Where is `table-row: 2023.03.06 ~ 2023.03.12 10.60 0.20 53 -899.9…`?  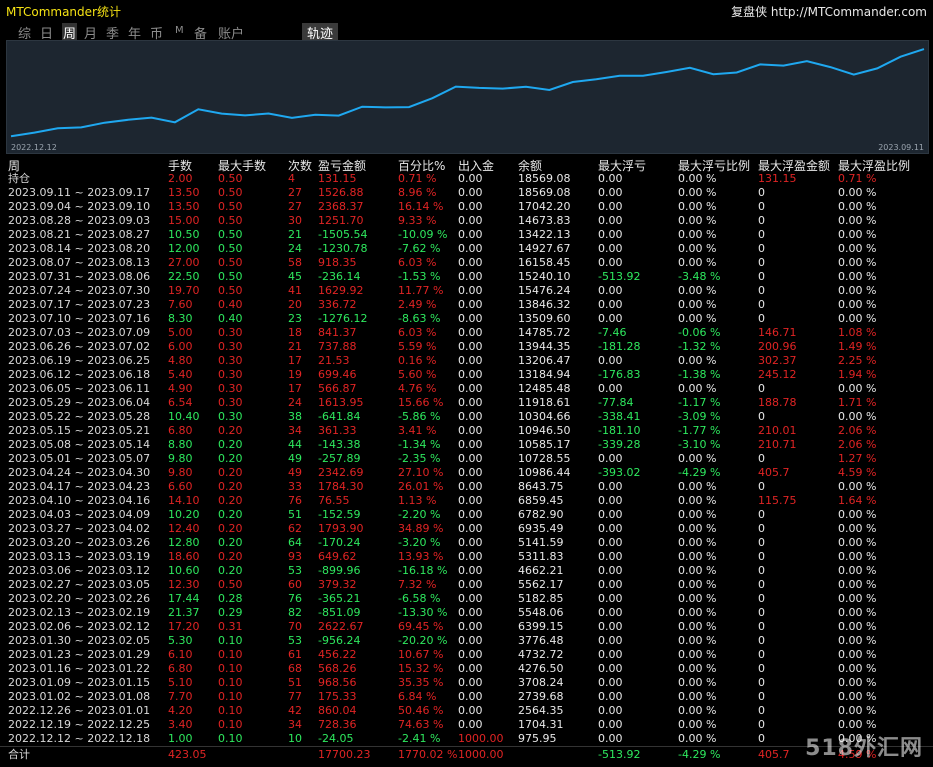 table-row: 2023.03.06 ~ 2023.03.12 10.60 0.20 53 -899.9… is located at coordinates (466, 571).